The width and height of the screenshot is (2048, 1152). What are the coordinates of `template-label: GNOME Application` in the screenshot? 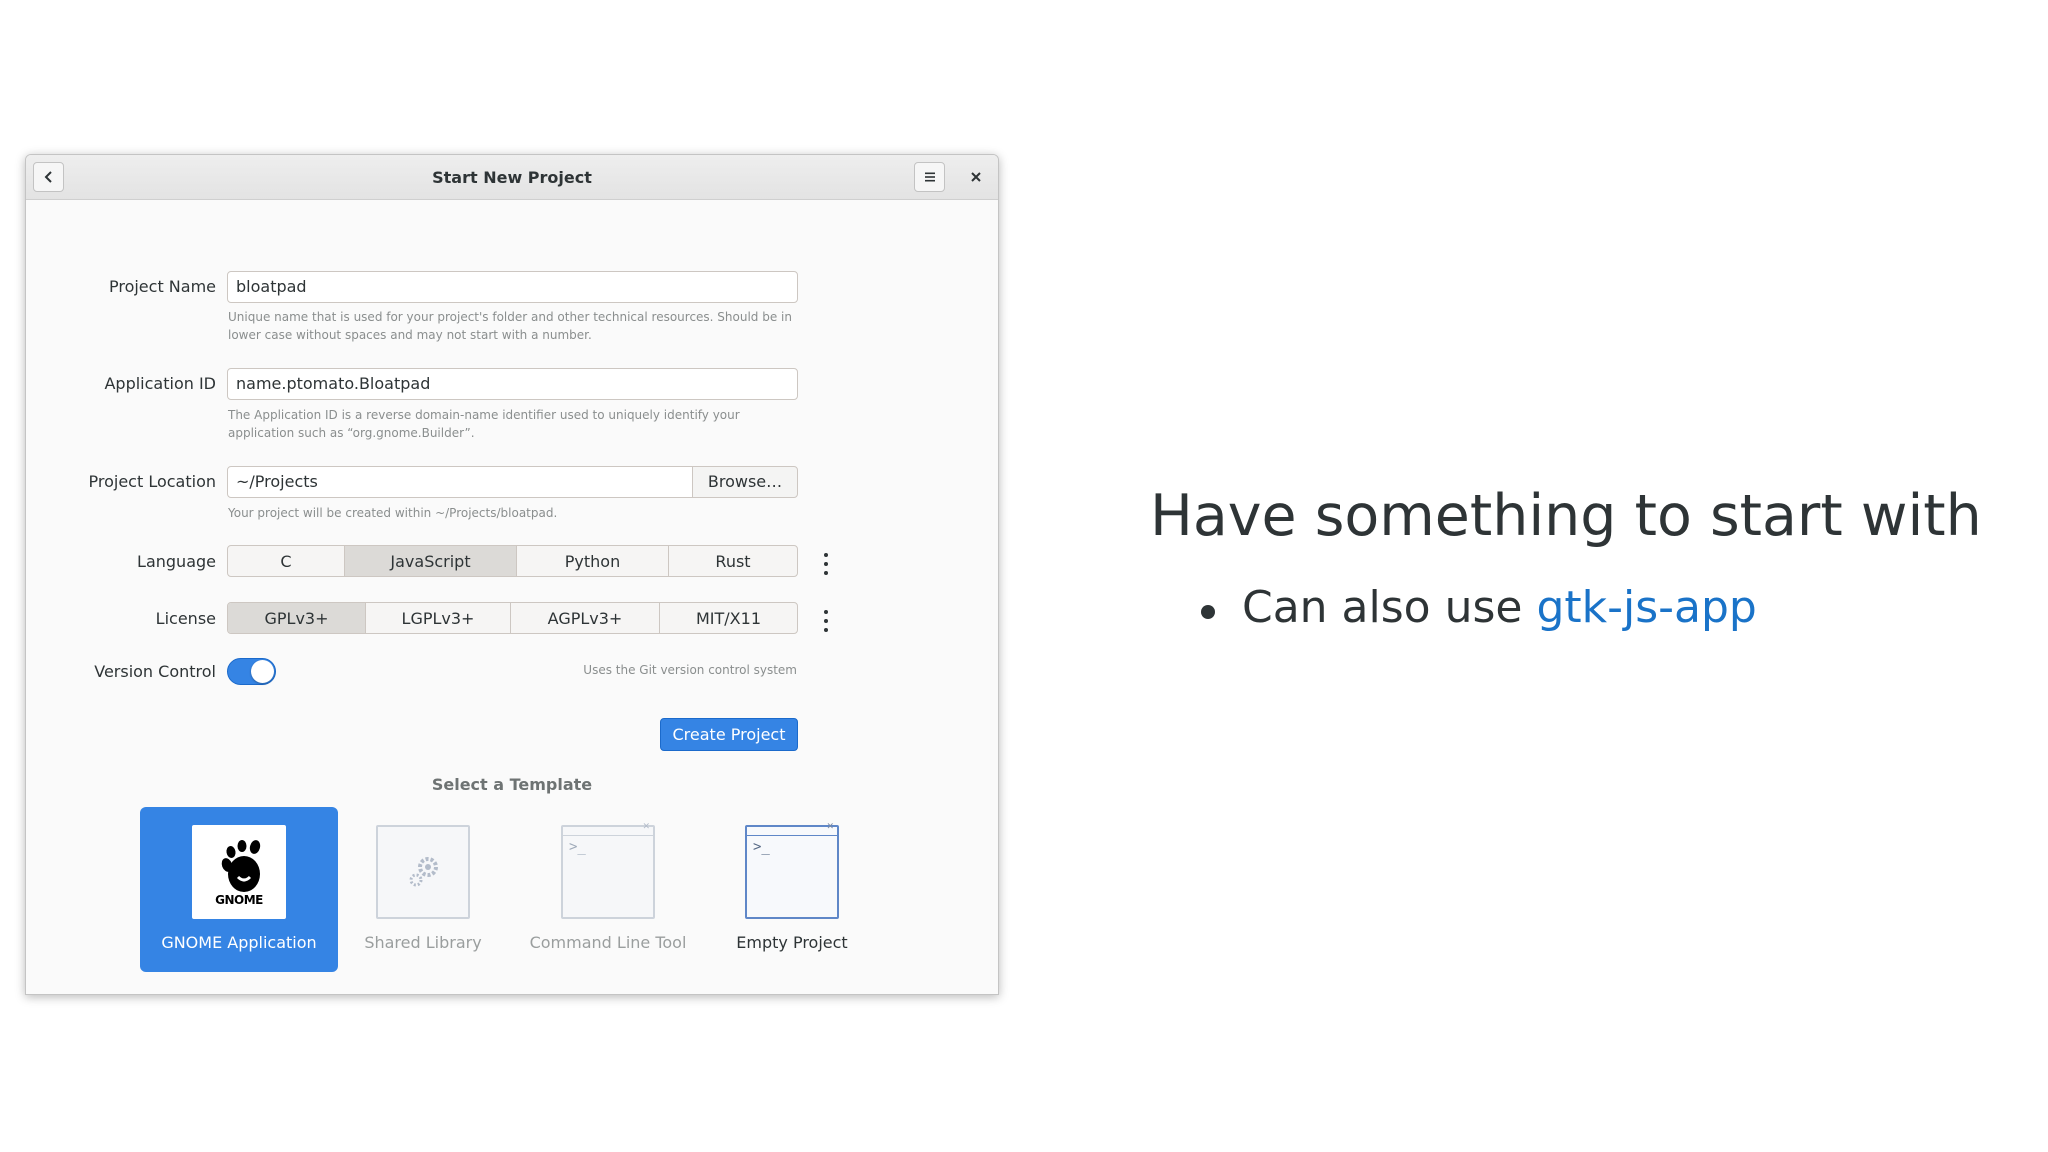 It's located at (239, 942).